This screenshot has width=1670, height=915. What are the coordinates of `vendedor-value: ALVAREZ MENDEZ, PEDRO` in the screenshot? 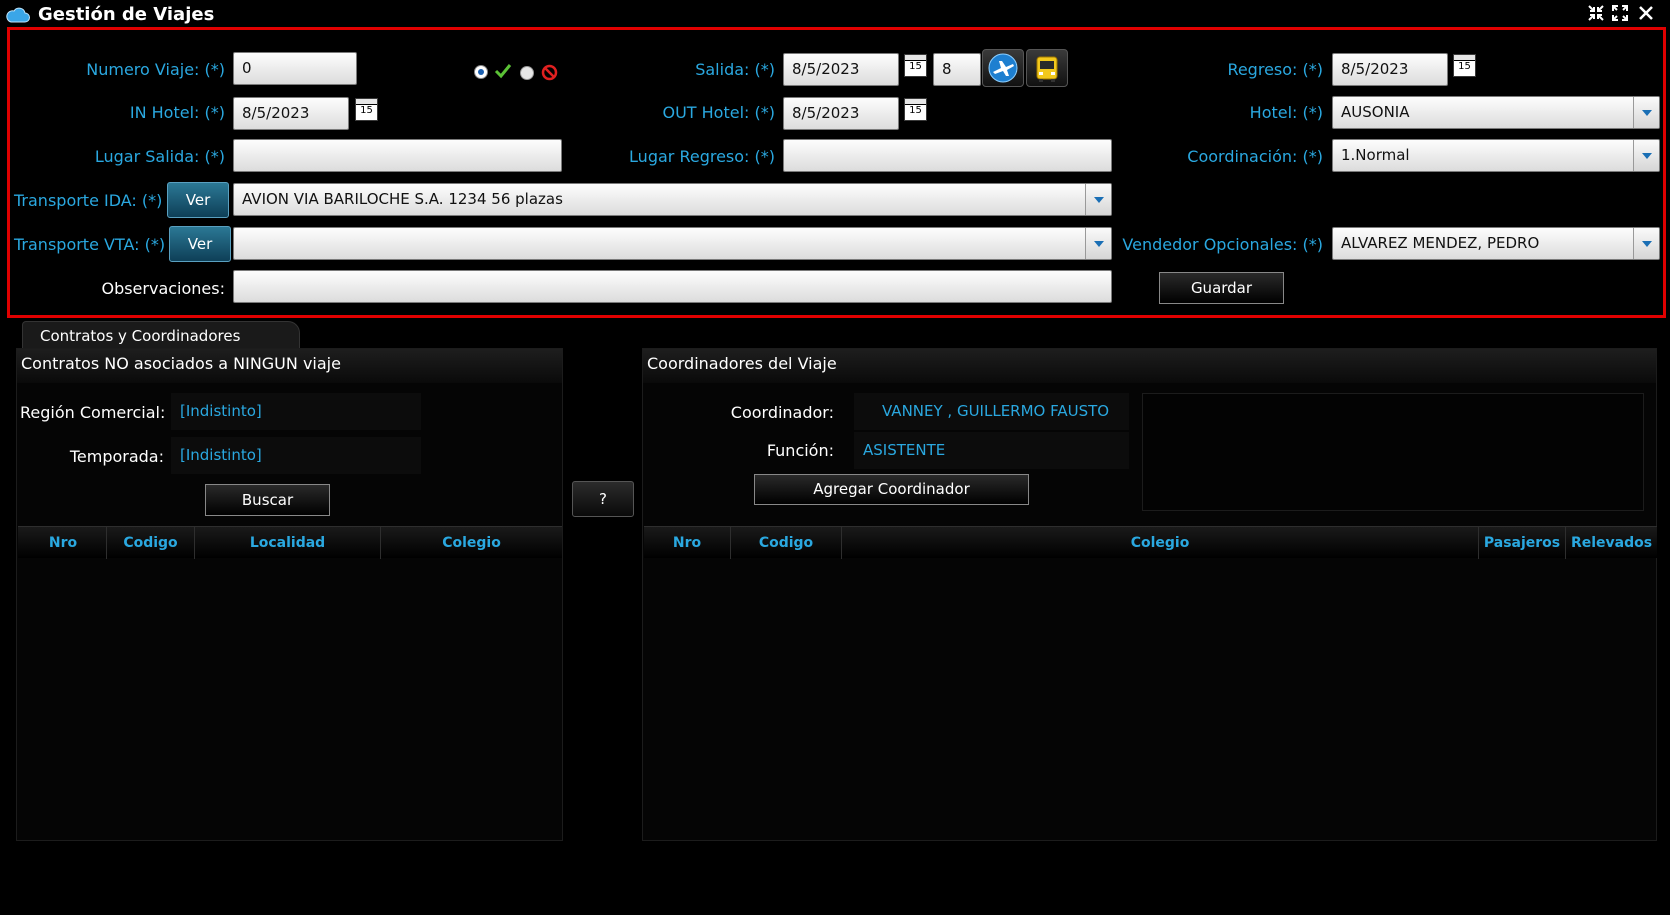 It's located at (1440, 243).